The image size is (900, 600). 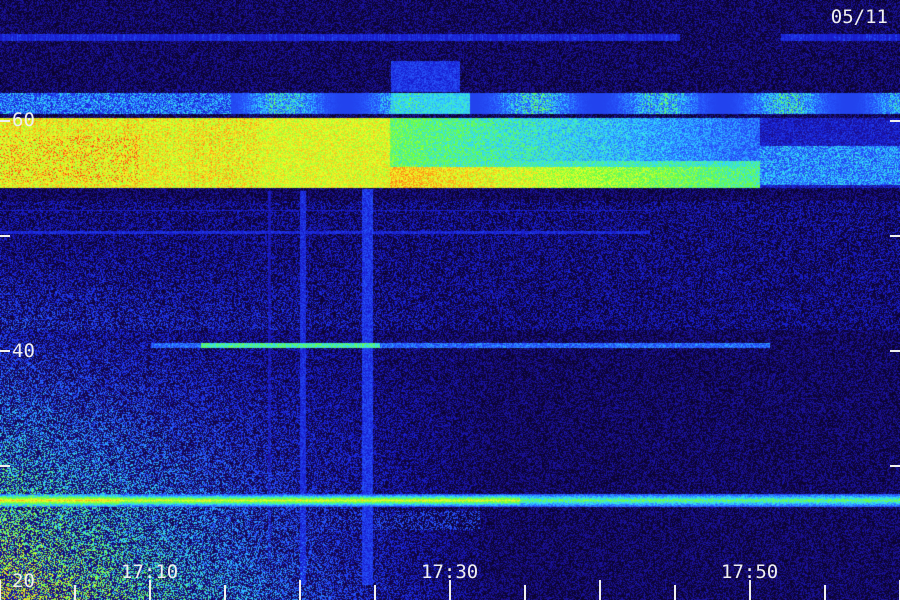 I want to click on y-label-20: 20, so click(x=23, y=581).